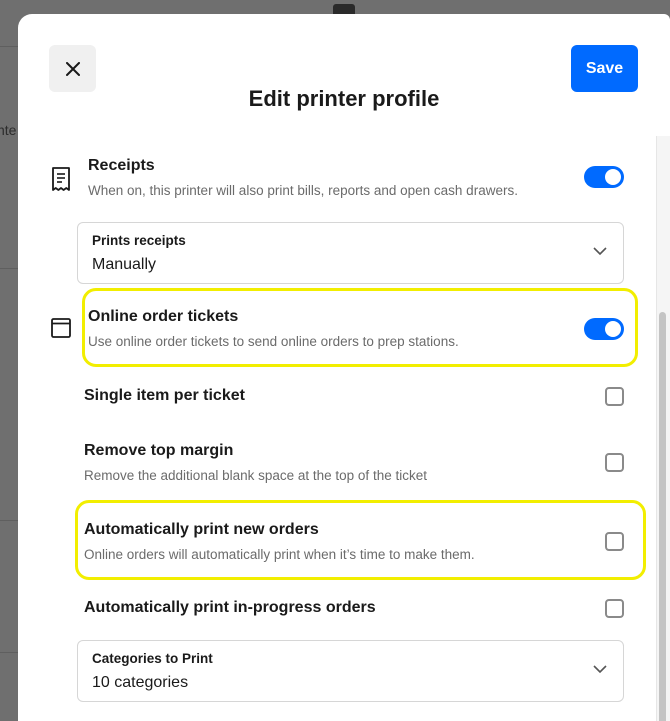  I want to click on close-icon, so click(72, 68).